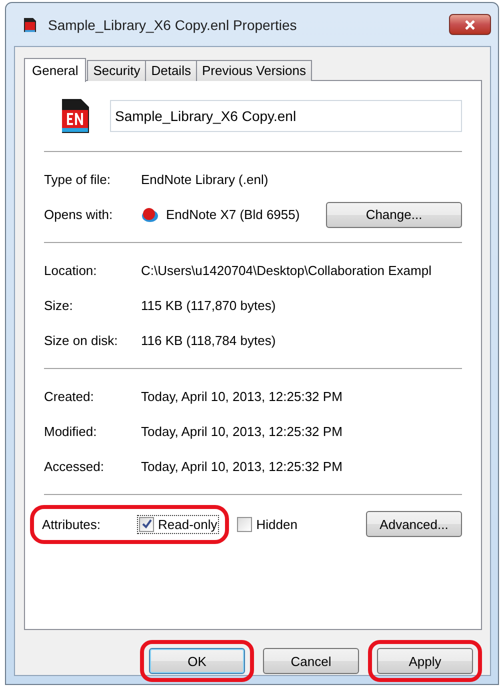 The width and height of the screenshot is (501, 687). Describe the element at coordinates (71, 431) in the screenshot. I see `field-label: Modified:` at that location.